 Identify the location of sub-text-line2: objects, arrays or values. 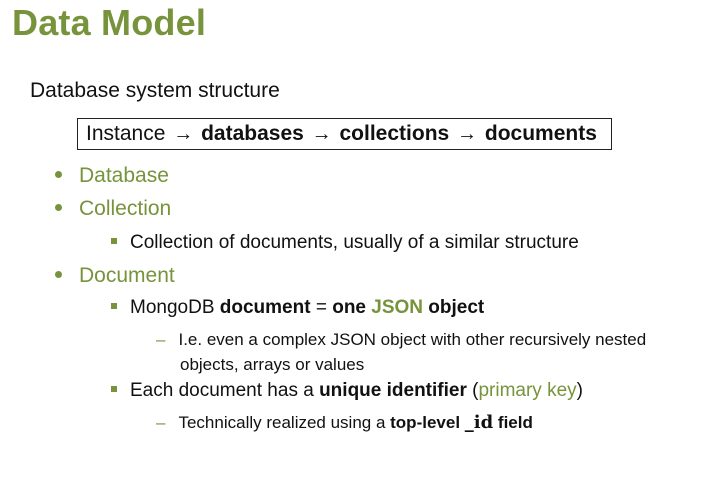
(272, 364).